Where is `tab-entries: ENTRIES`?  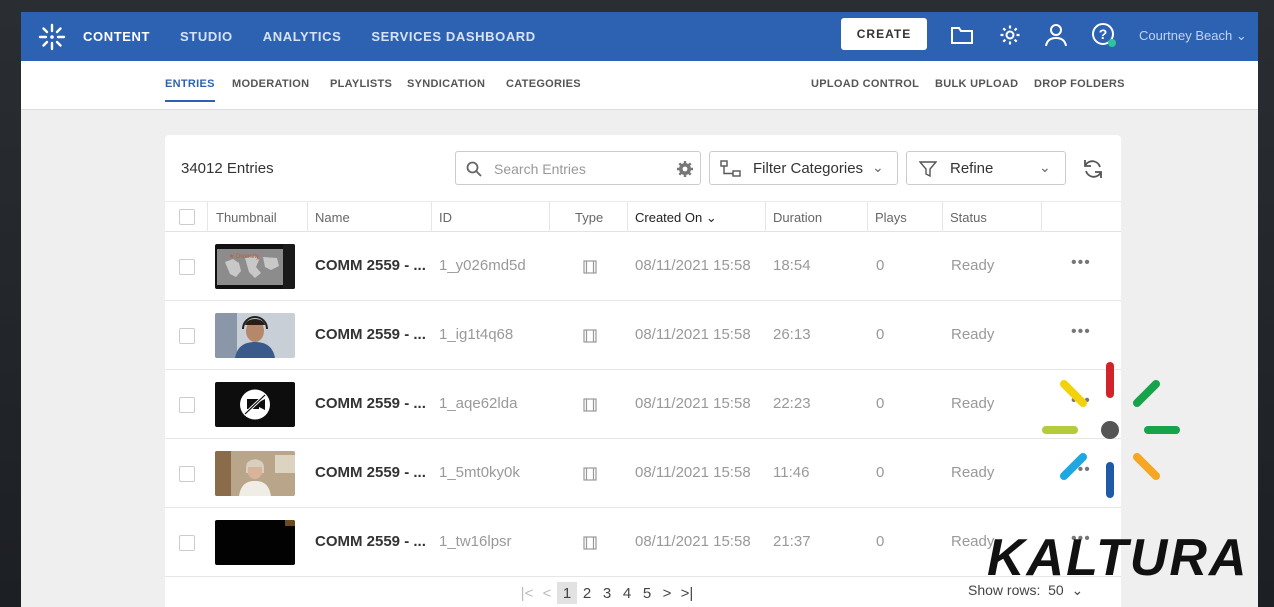
tab-entries: ENTRIES is located at coordinates (190, 90).